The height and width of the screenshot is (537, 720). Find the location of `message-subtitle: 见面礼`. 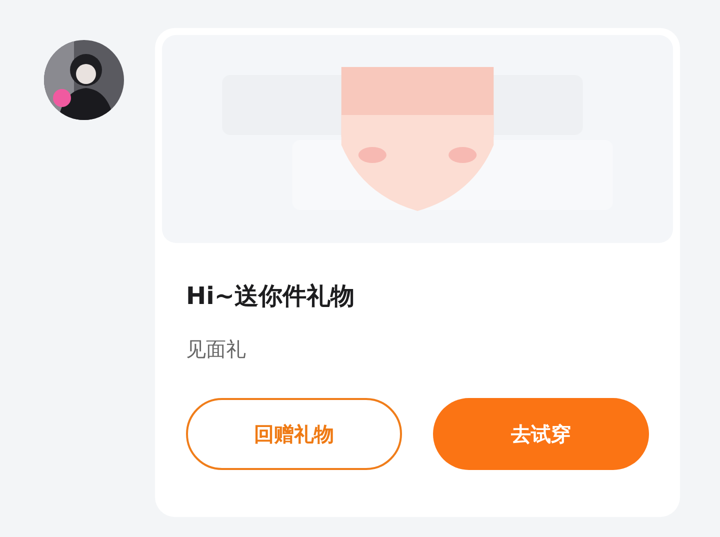

message-subtitle: 见面礼 is located at coordinates (216, 349).